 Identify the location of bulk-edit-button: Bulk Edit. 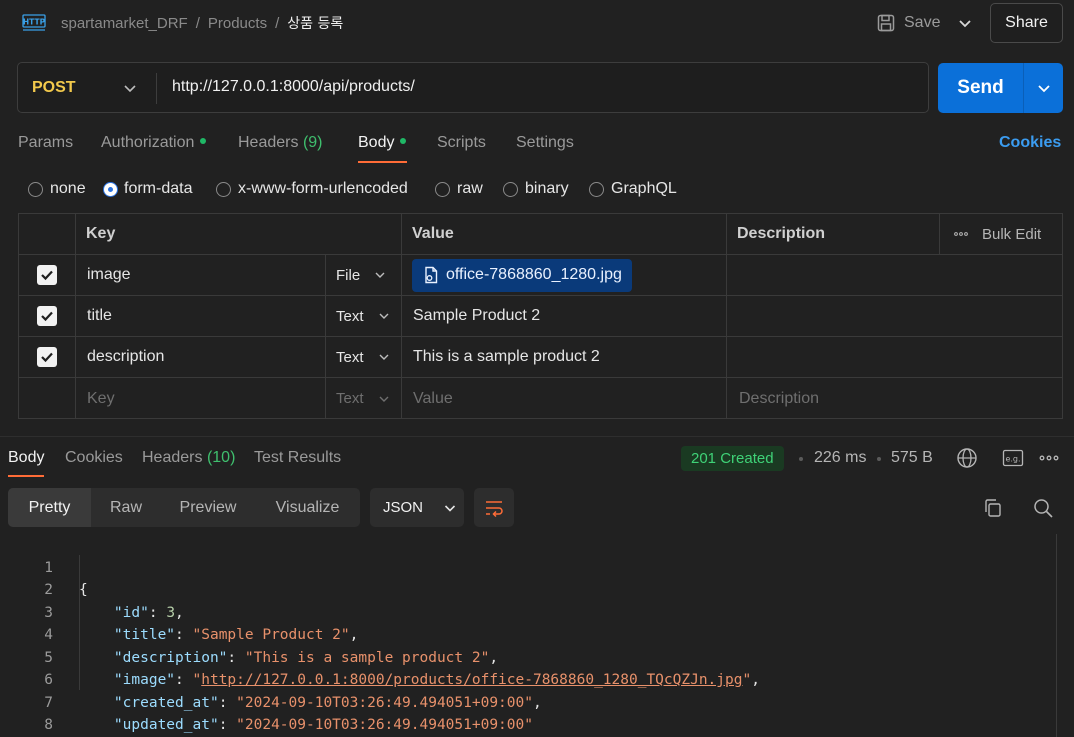
(997, 234).